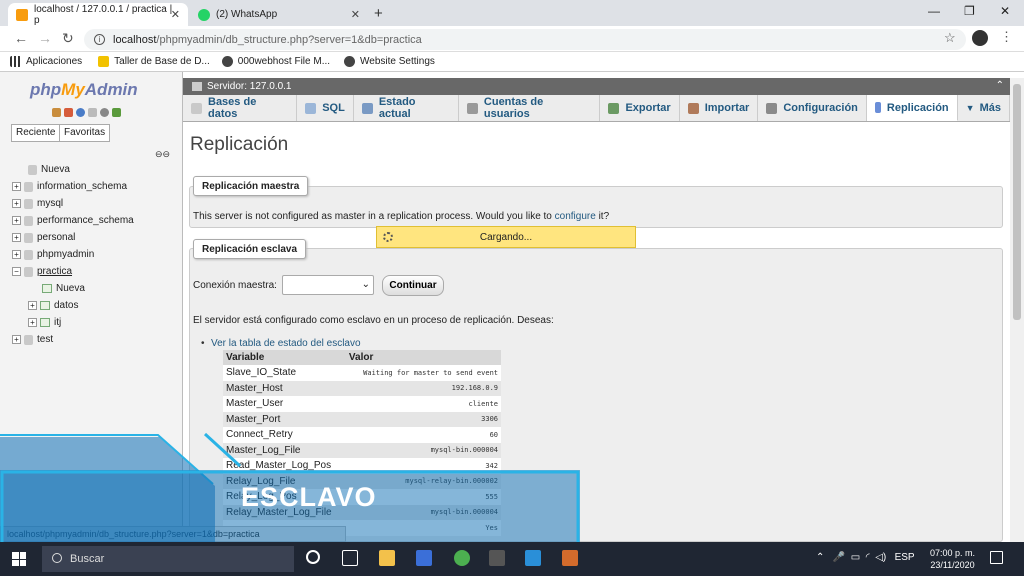 The image size is (1024, 576). I want to click on file-explorer-icon, so click(387, 558).